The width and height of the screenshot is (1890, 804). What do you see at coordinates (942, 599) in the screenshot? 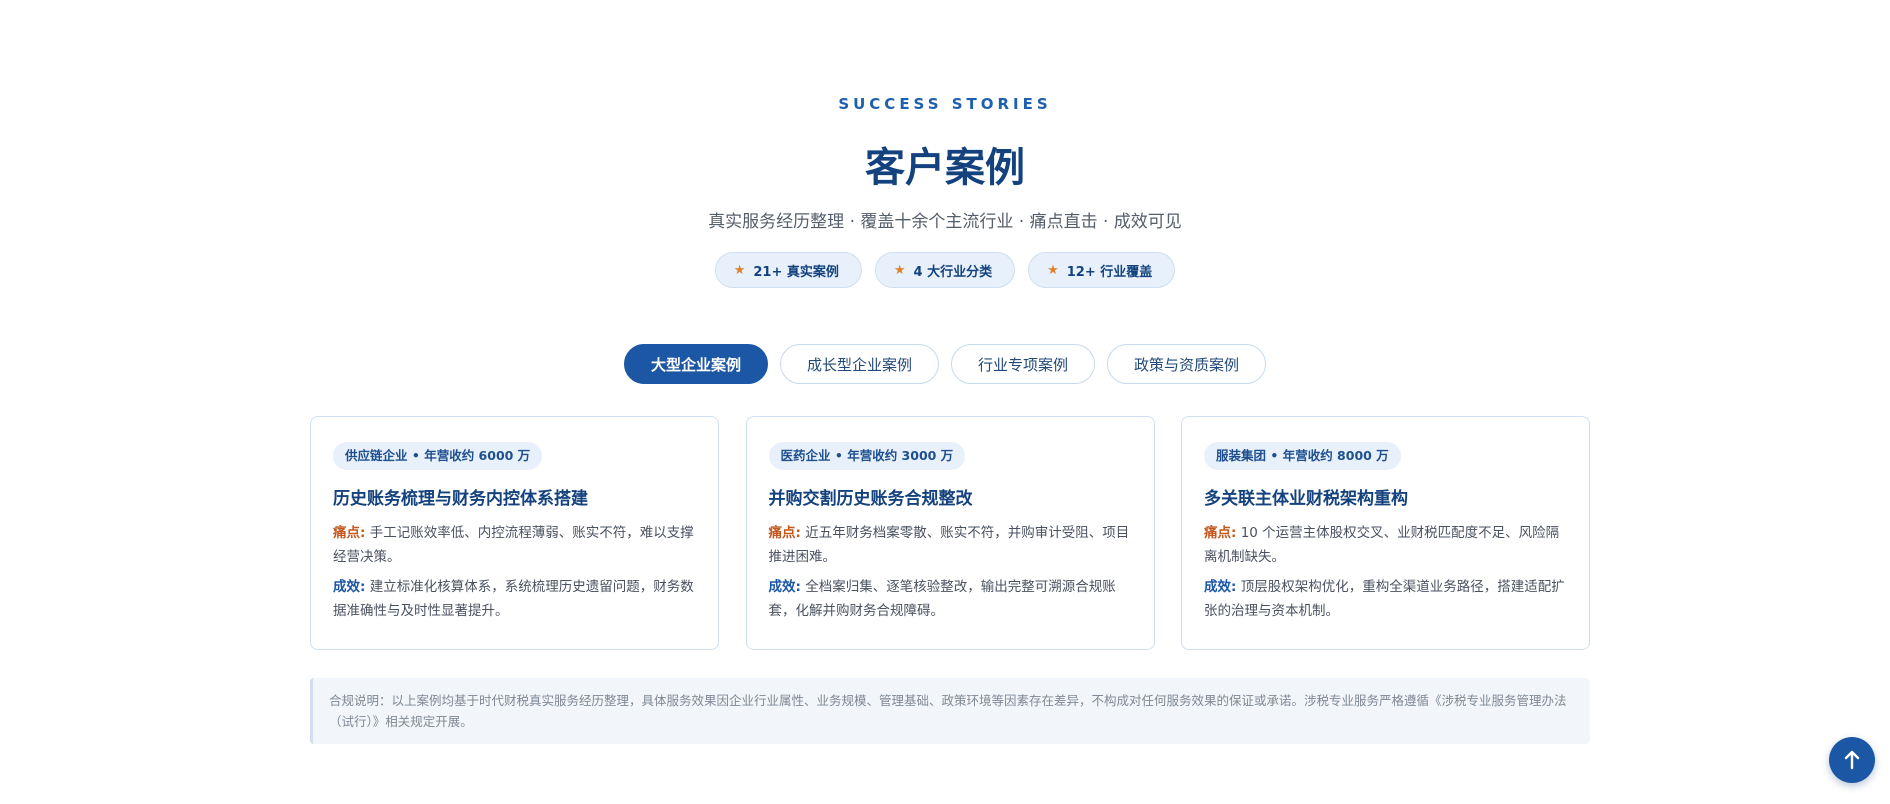
I see `result-text: 全档案归集、逐笔核验整改，输出完整可溯源合规账套，化解并购财务合规障碍。` at bounding box center [942, 599].